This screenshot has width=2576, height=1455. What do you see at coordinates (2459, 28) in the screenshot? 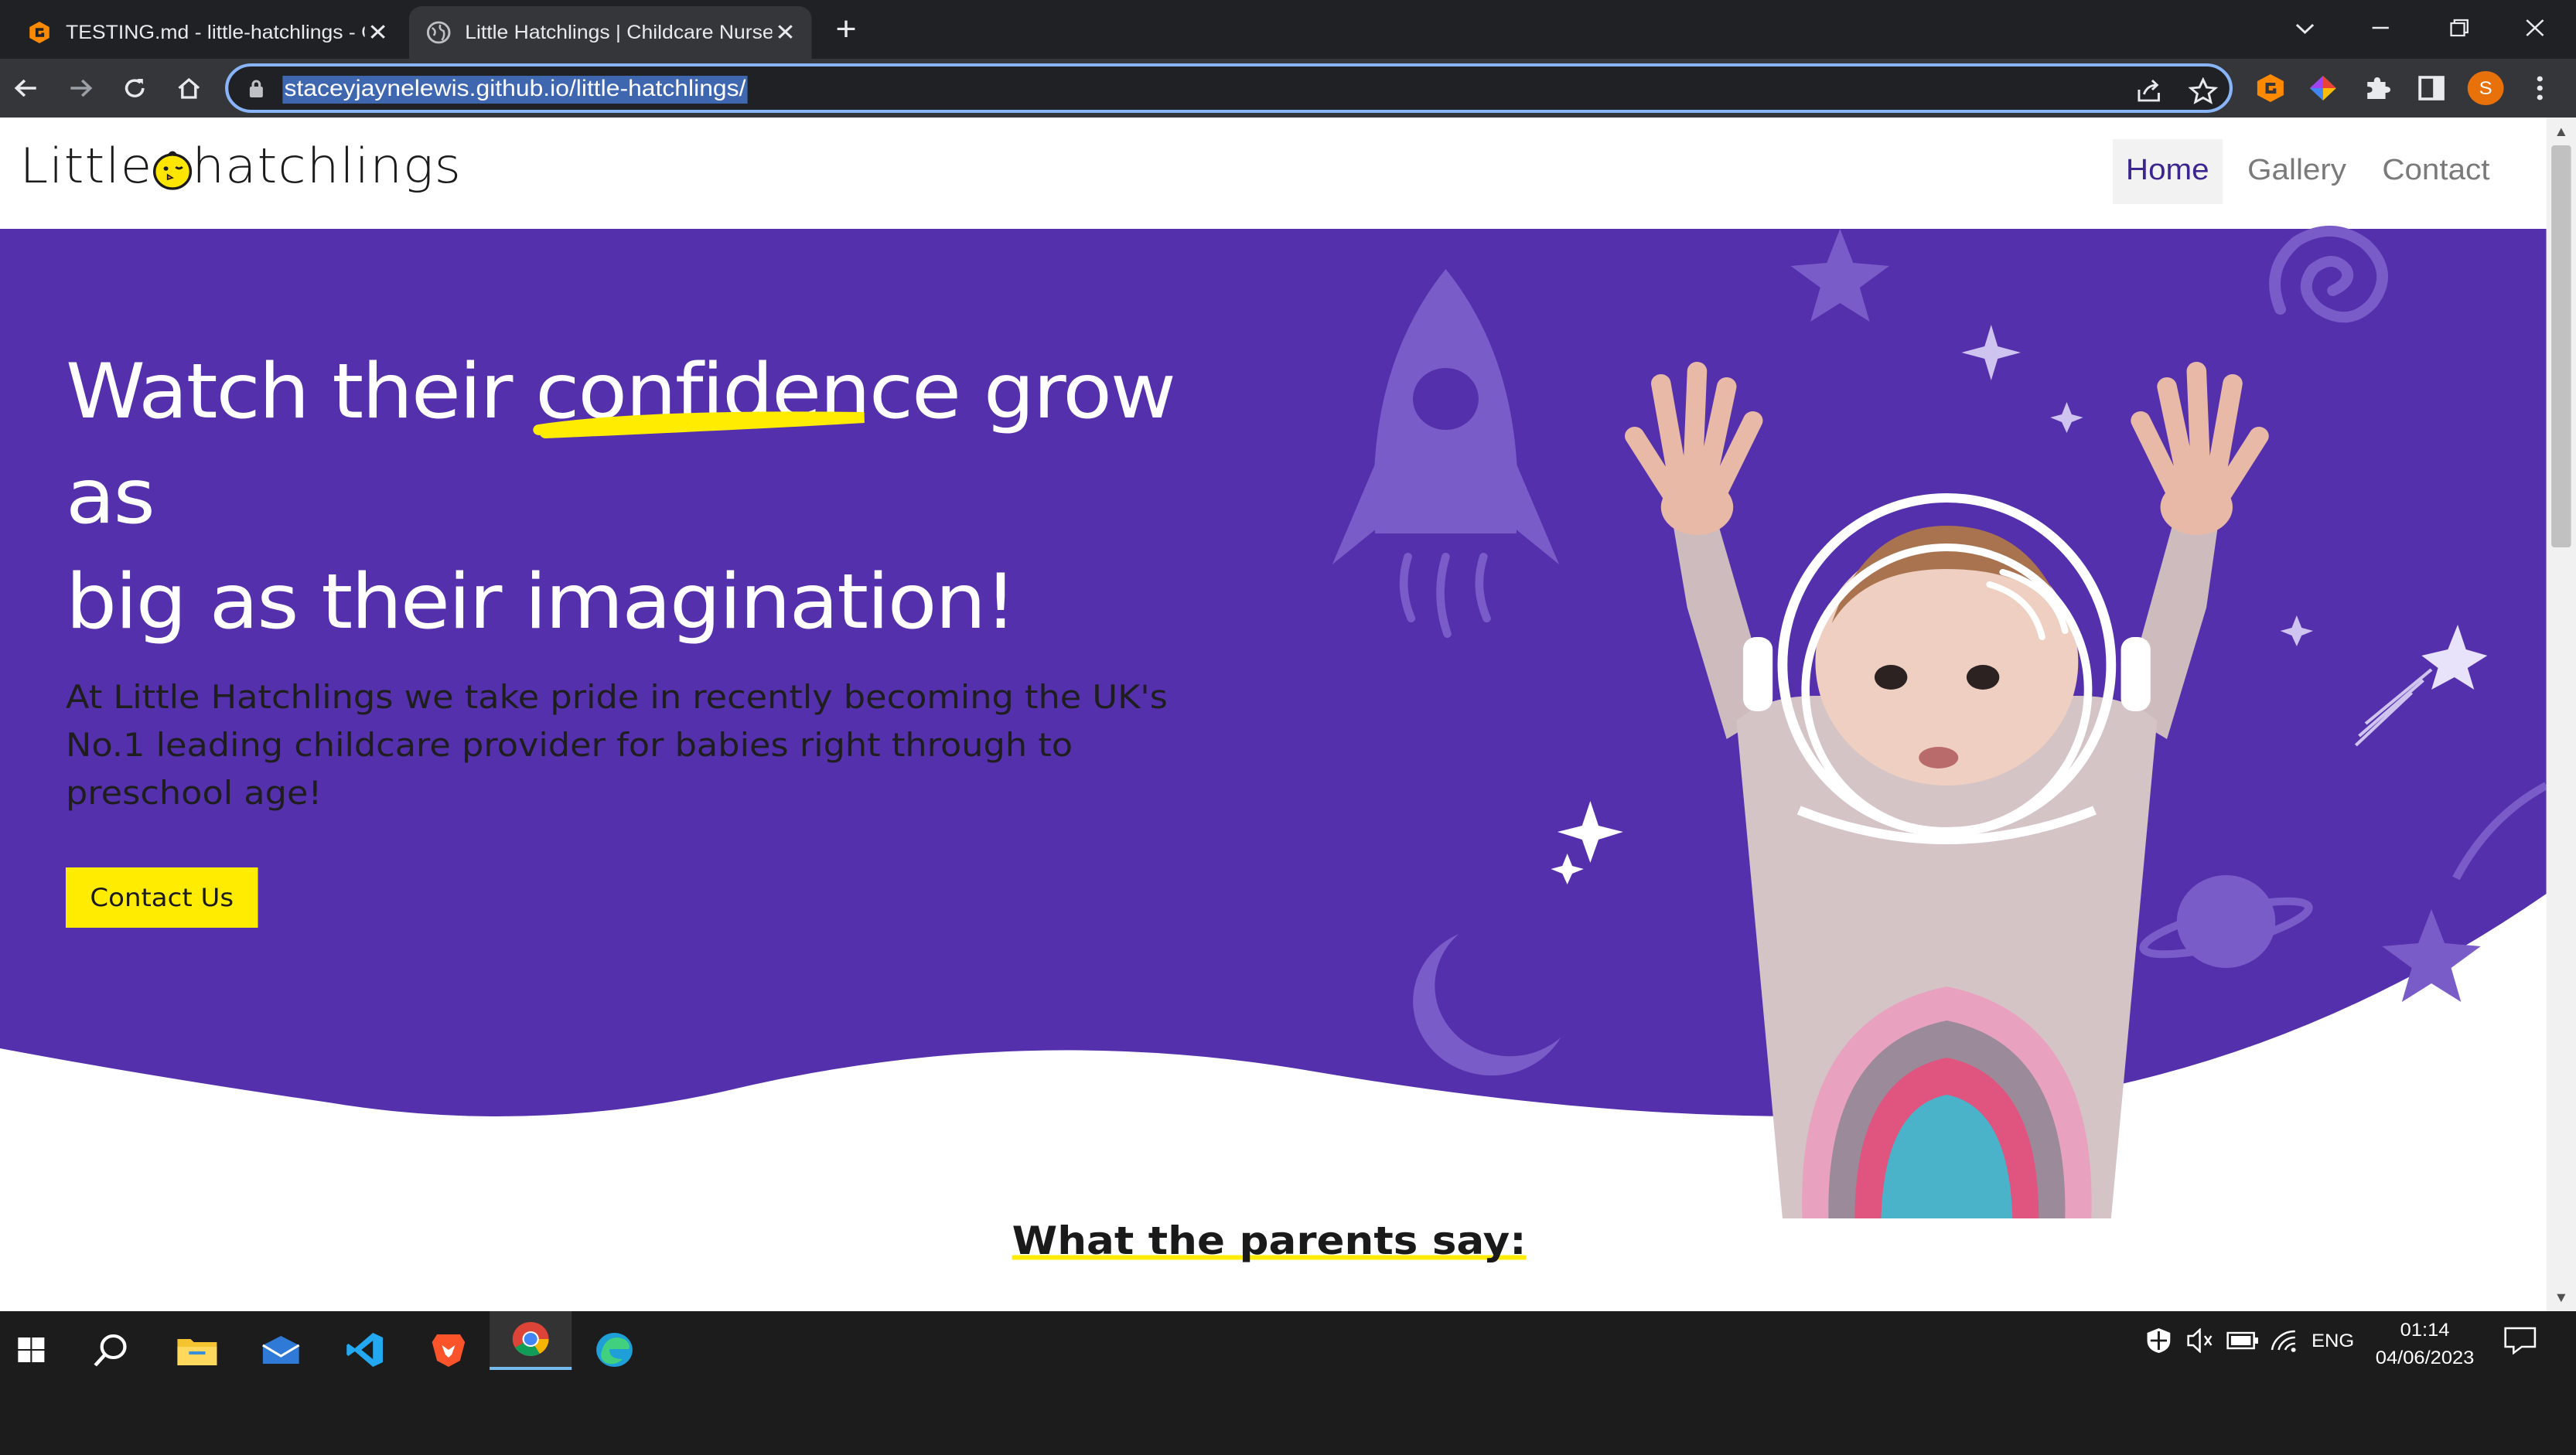
I see `restore-icon` at bounding box center [2459, 28].